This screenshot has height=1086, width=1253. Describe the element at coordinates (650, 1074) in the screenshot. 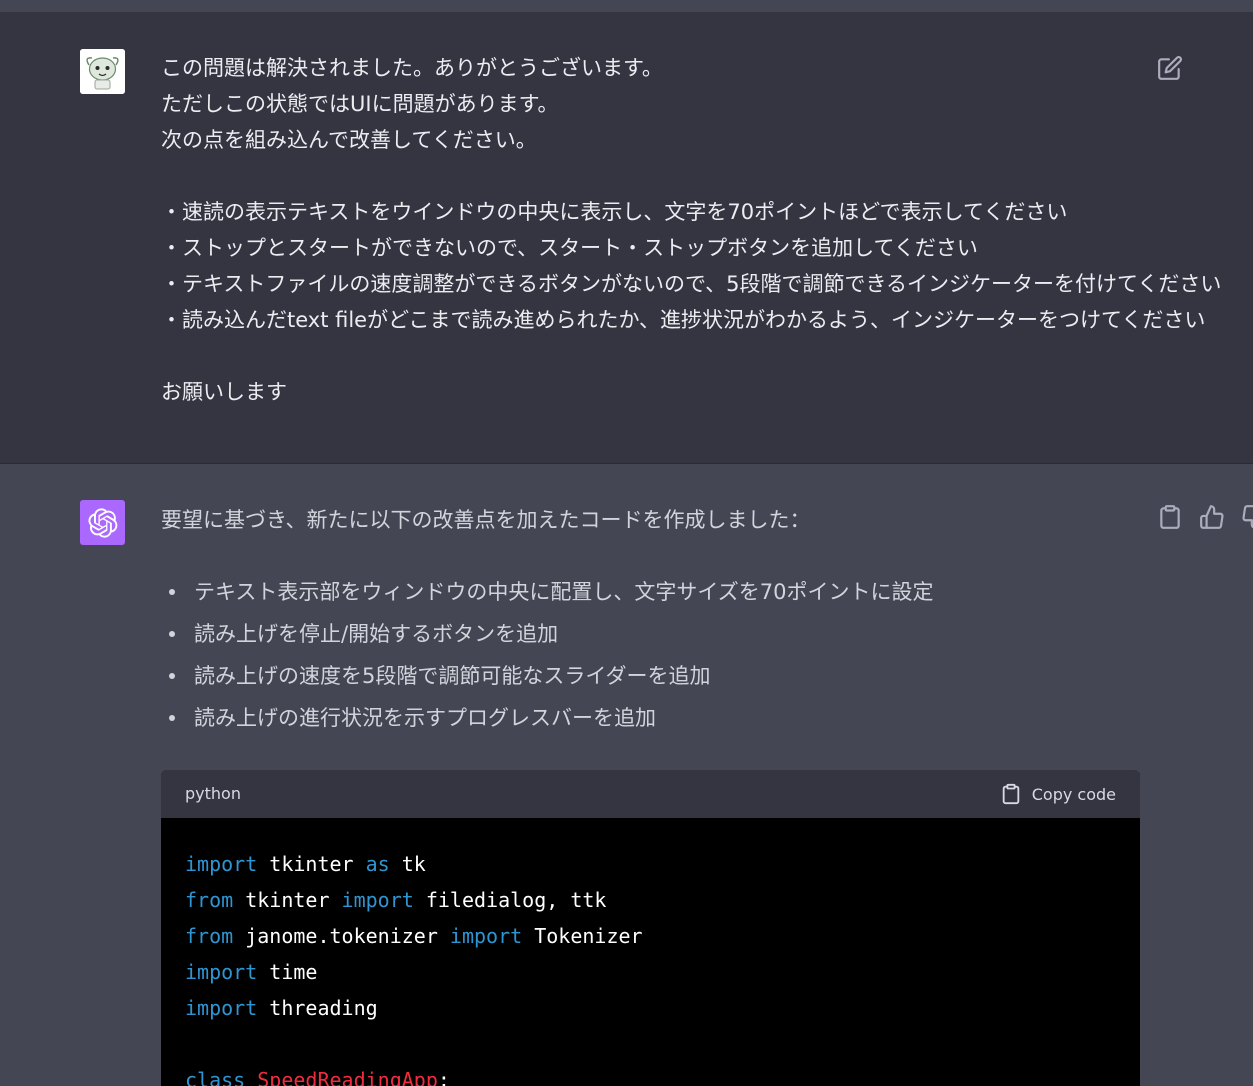

I see `code-line: class SpeedReadingApp:` at that location.